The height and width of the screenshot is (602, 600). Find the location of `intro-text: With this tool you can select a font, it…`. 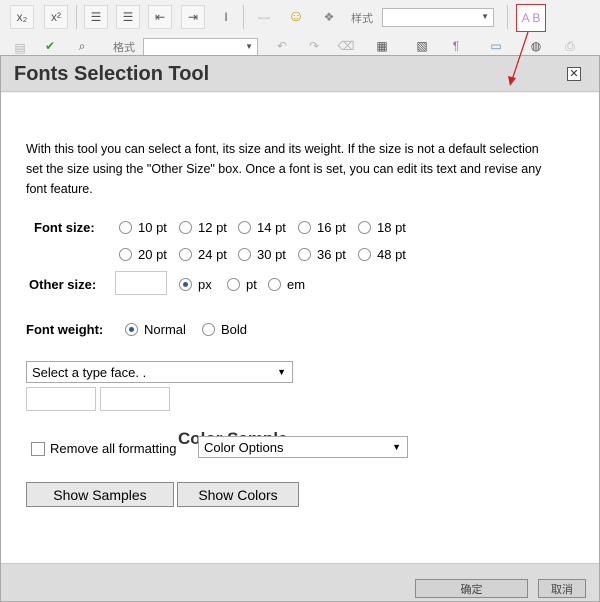

intro-text: With this tool you can select a font, it… is located at coordinates (284, 169).